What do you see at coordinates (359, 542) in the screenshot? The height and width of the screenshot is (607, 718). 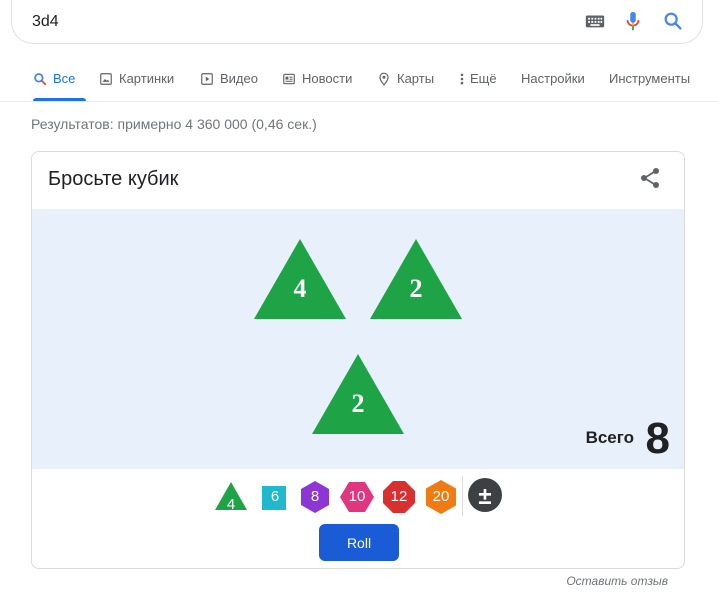 I see `roll-button: Roll` at bounding box center [359, 542].